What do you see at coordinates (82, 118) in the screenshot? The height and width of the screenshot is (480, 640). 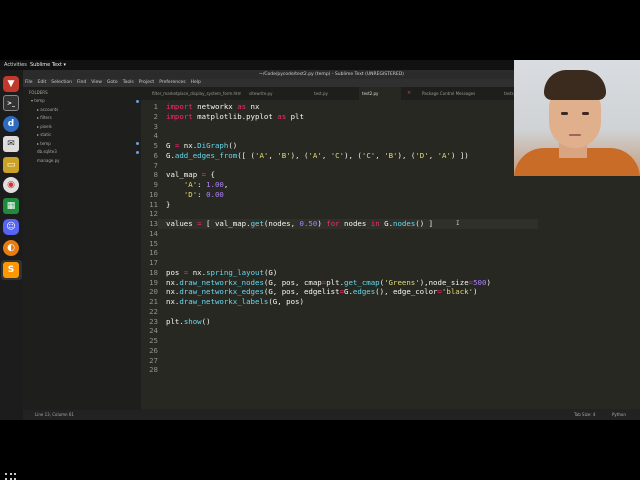 I see `sidebar-item: ▸ filters` at bounding box center [82, 118].